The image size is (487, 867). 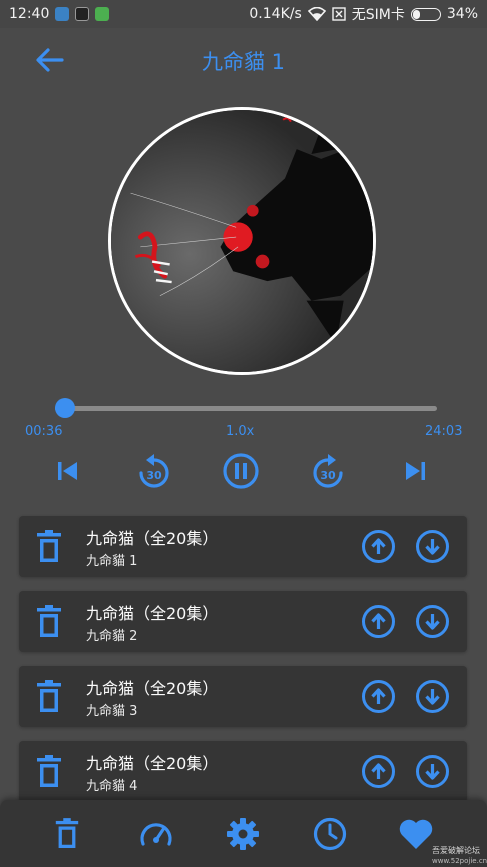 I want to click on page-title: 九命貓 1, so click(x=243, y=62).